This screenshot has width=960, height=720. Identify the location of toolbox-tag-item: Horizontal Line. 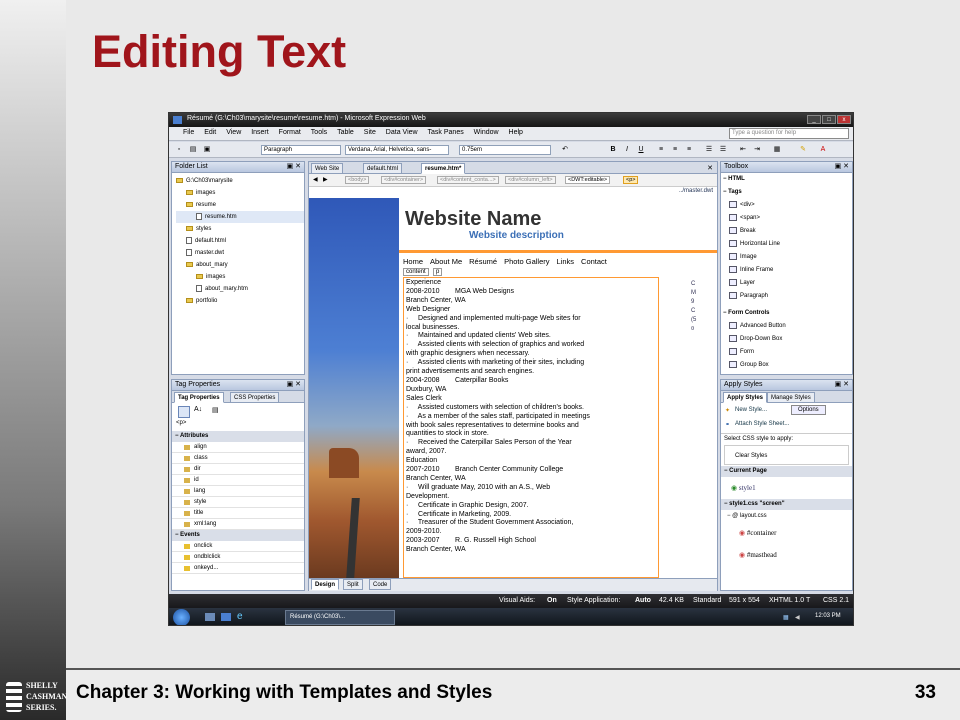
(786, 244).